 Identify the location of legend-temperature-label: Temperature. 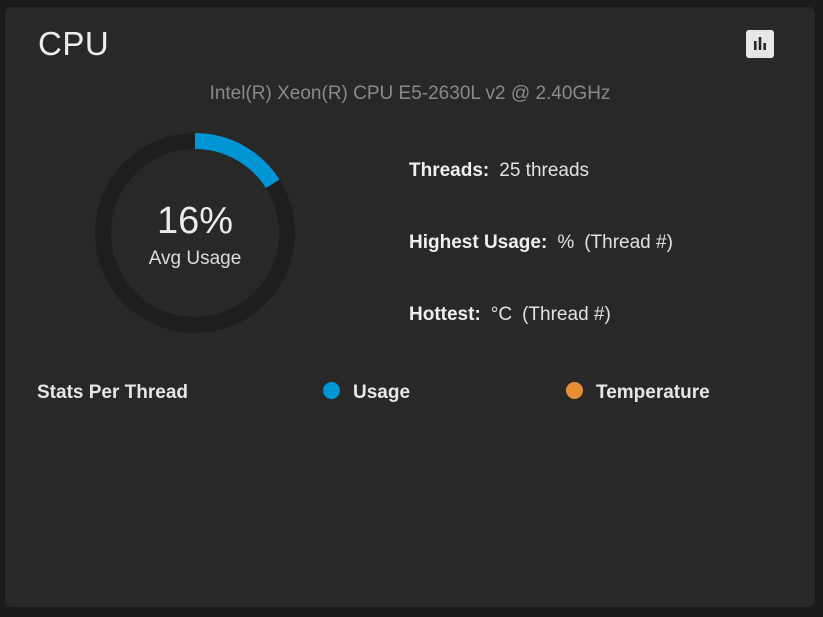
(653, 392).